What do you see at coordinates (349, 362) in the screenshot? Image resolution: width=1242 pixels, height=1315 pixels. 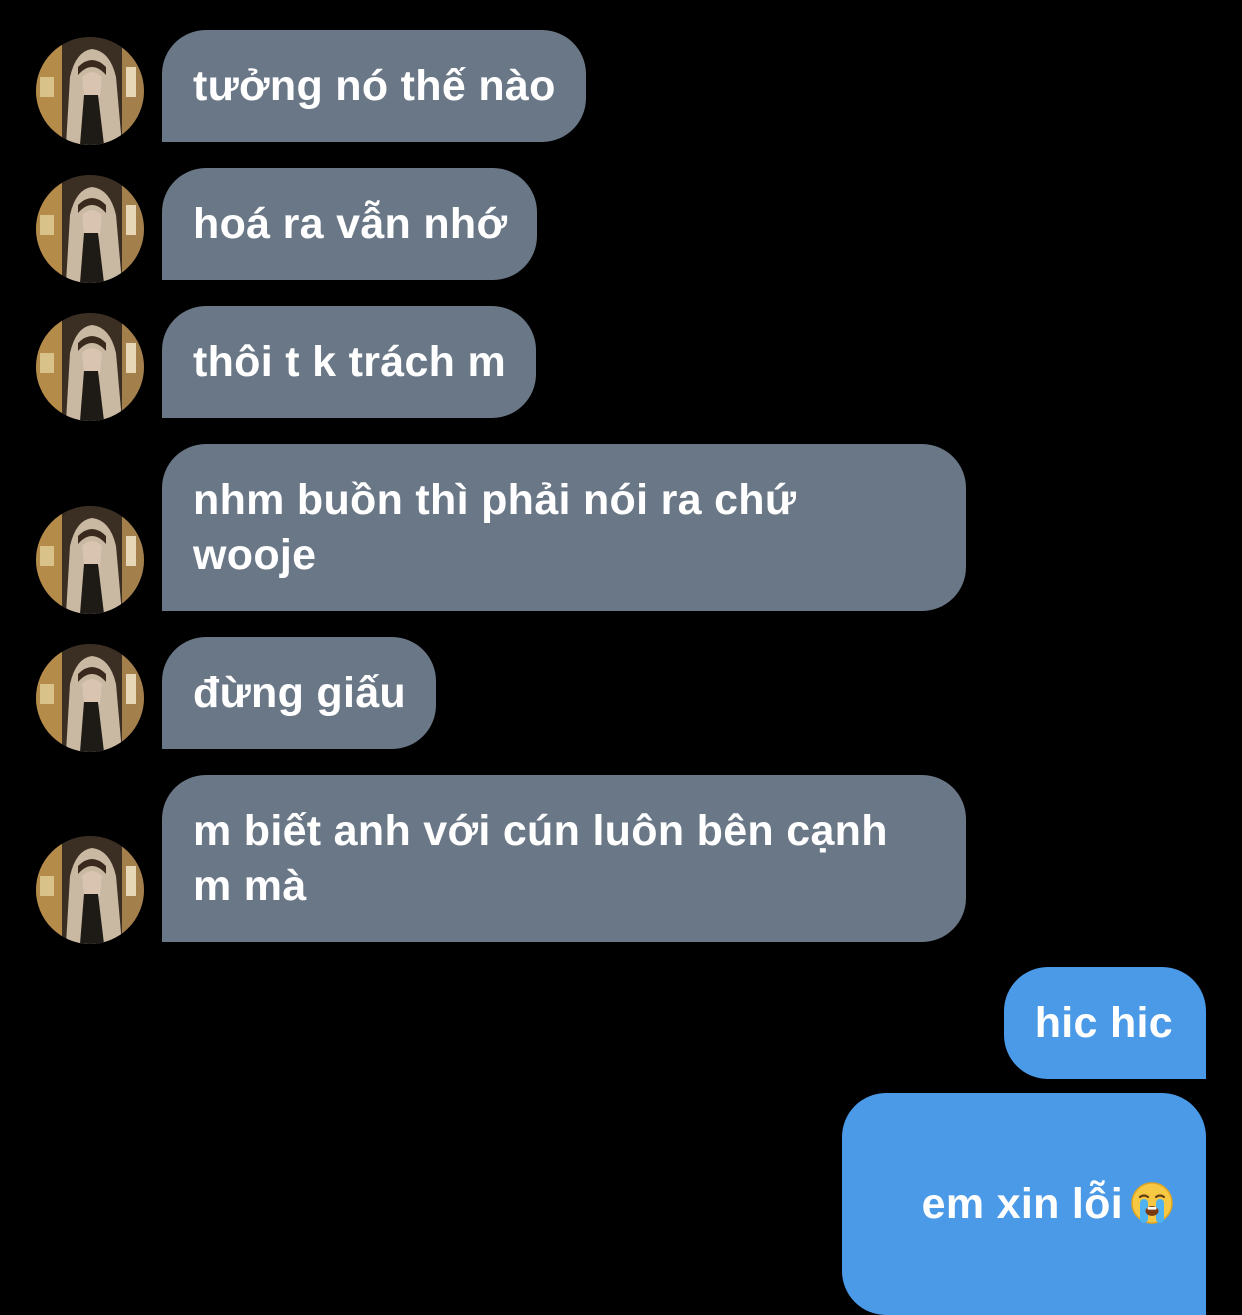 I see `incoming-message-bubble: thôi t k trách m` at bounding box center [349, 362].